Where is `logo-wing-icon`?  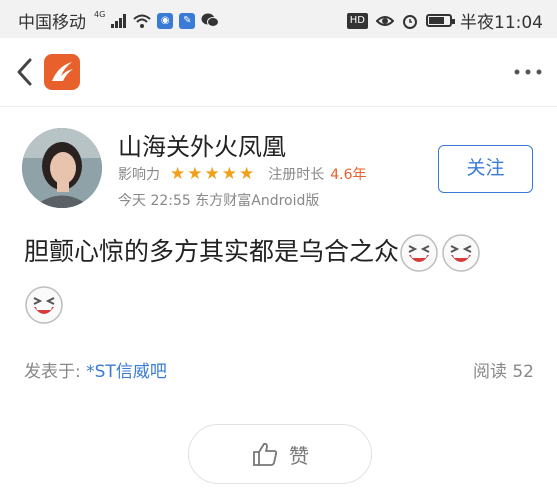
logo-wing-icon is located at coordinates (62, 71).